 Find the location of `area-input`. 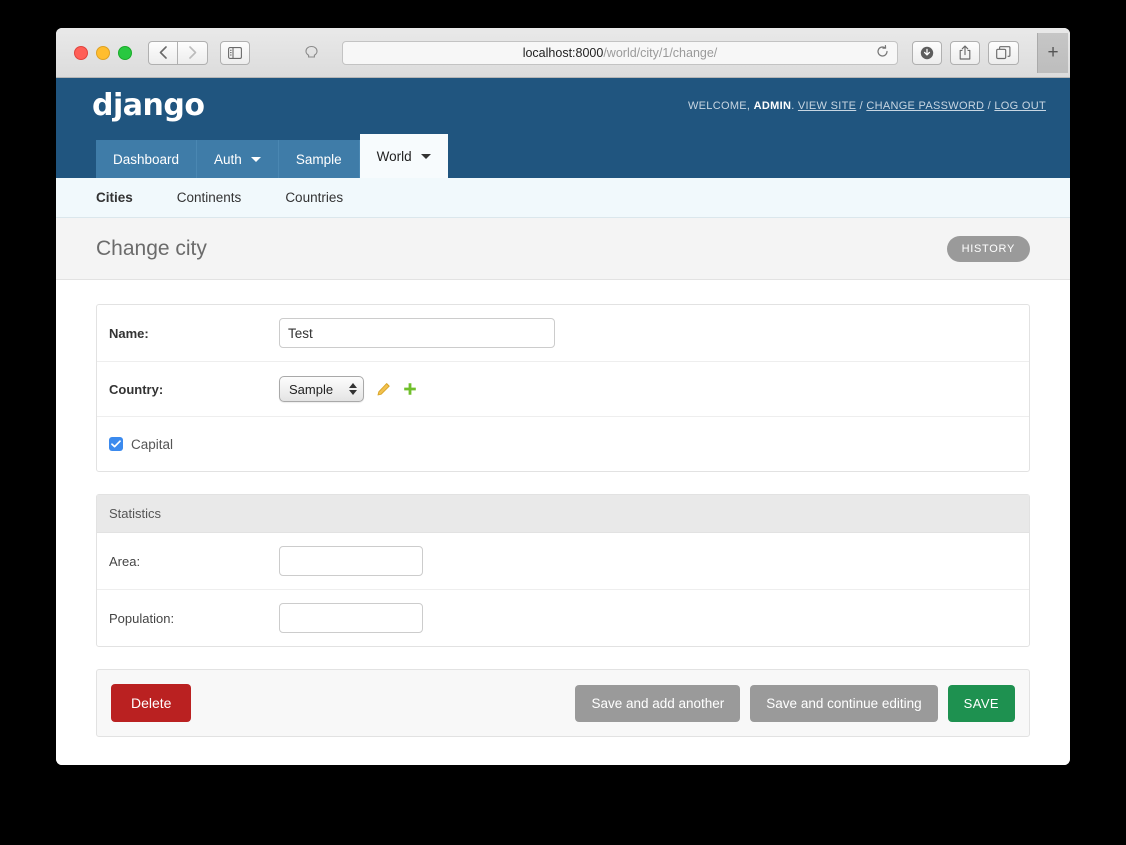

area-input is located at coordinates (351, 561).